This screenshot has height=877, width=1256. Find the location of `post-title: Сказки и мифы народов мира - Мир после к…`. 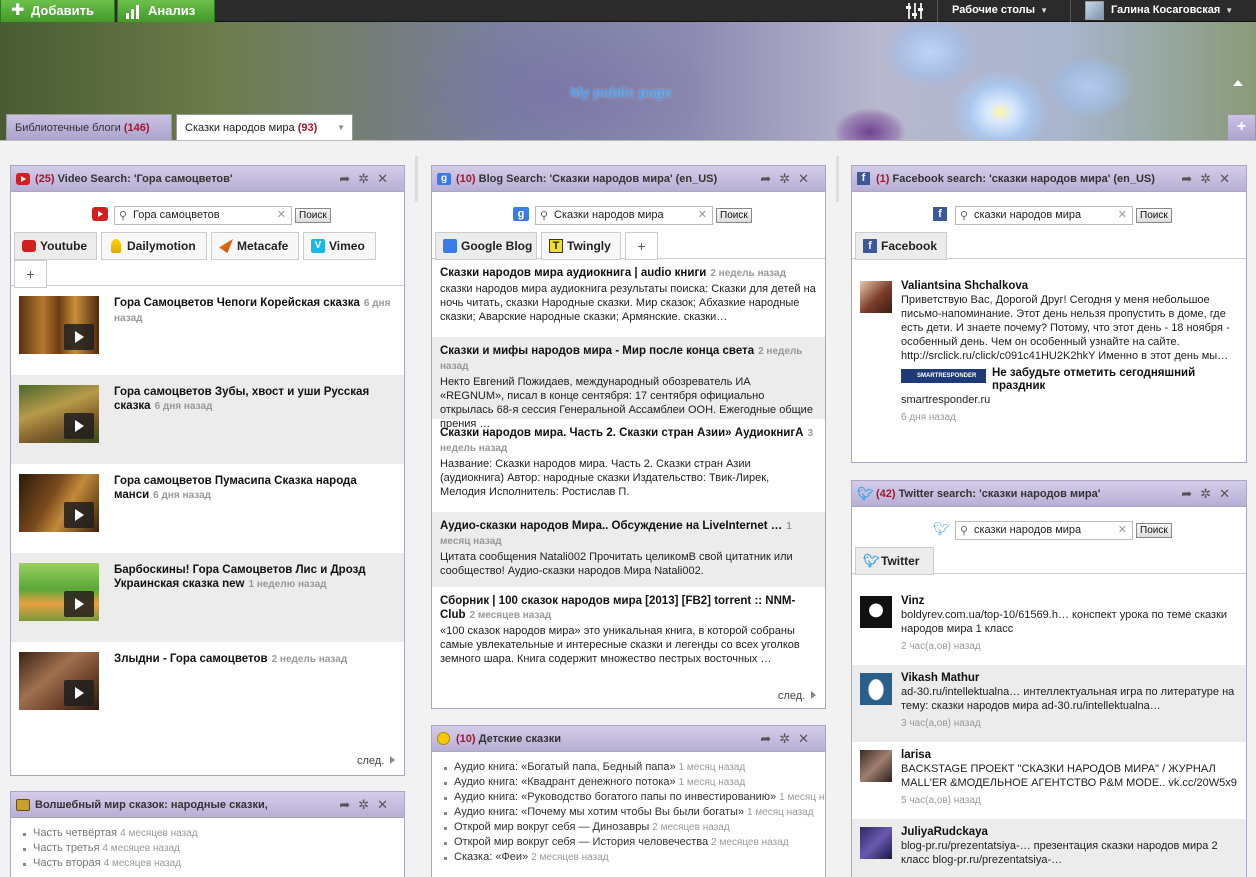

post-title: Сказки и мифы народов мира - Мир после к… is located at coordinates (597, 351).